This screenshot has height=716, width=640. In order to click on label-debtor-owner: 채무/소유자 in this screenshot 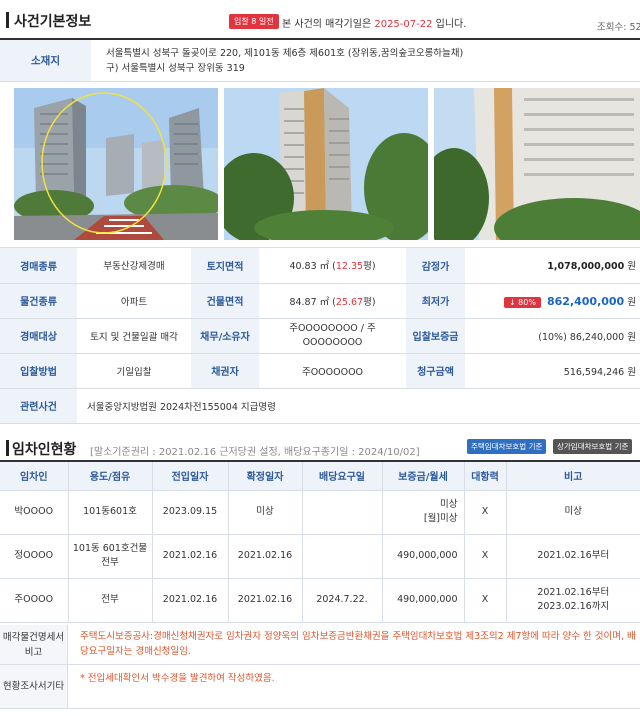, I will do `click(225, 336)`.